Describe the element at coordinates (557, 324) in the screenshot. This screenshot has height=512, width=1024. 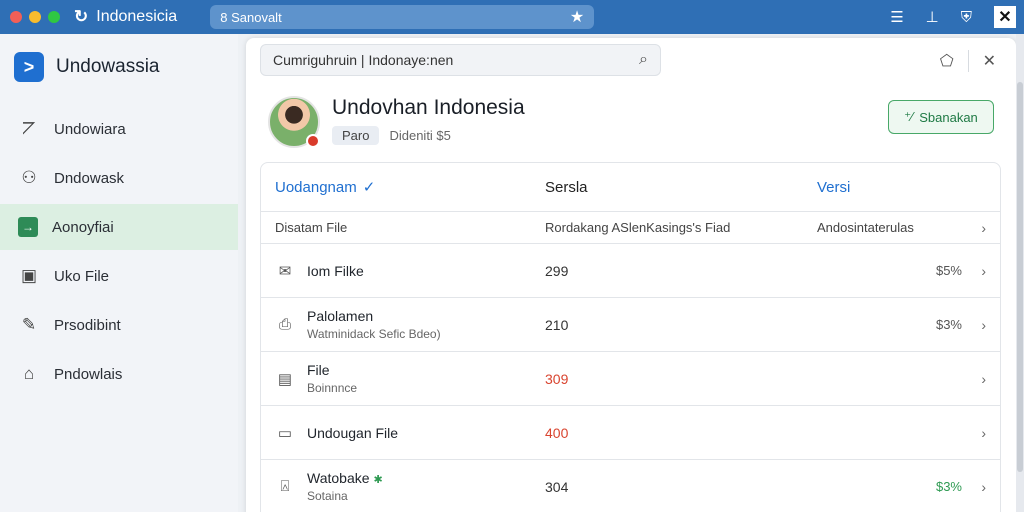
I see `row-value: 210` at that location.